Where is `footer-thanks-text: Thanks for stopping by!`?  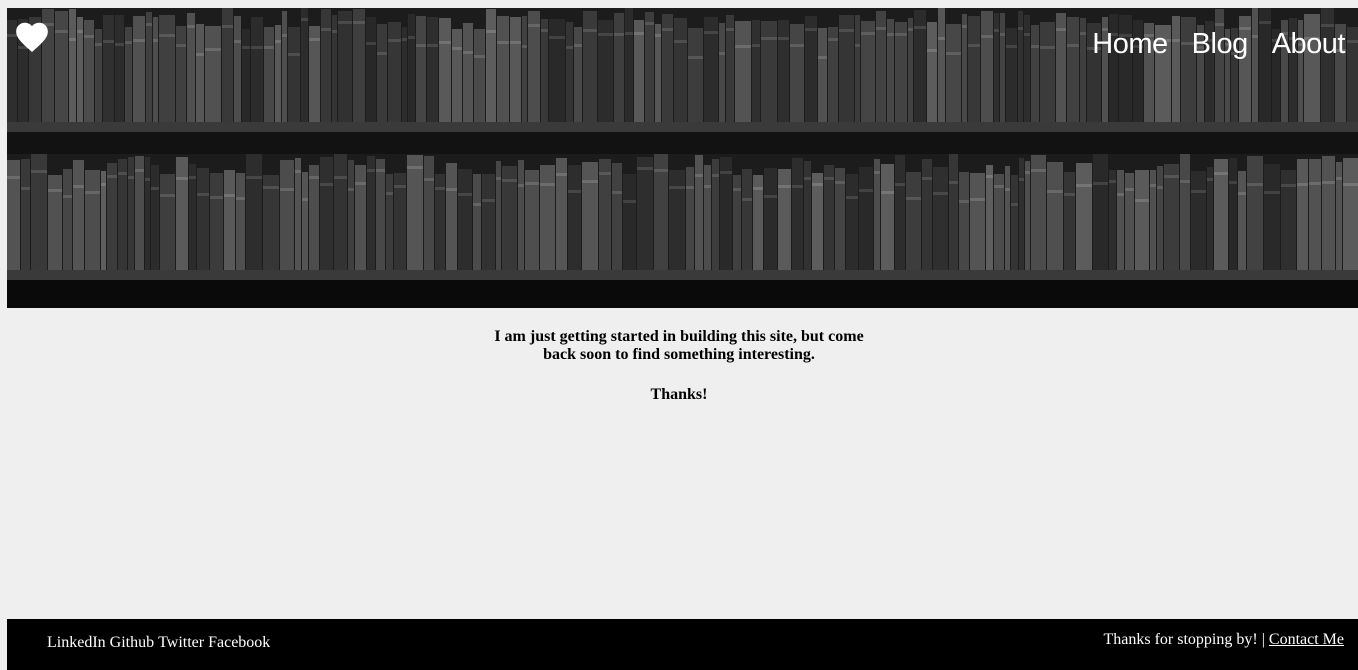
footer-thanks-text: Thanks for stopping by! is located at coordinates (1180, 639).